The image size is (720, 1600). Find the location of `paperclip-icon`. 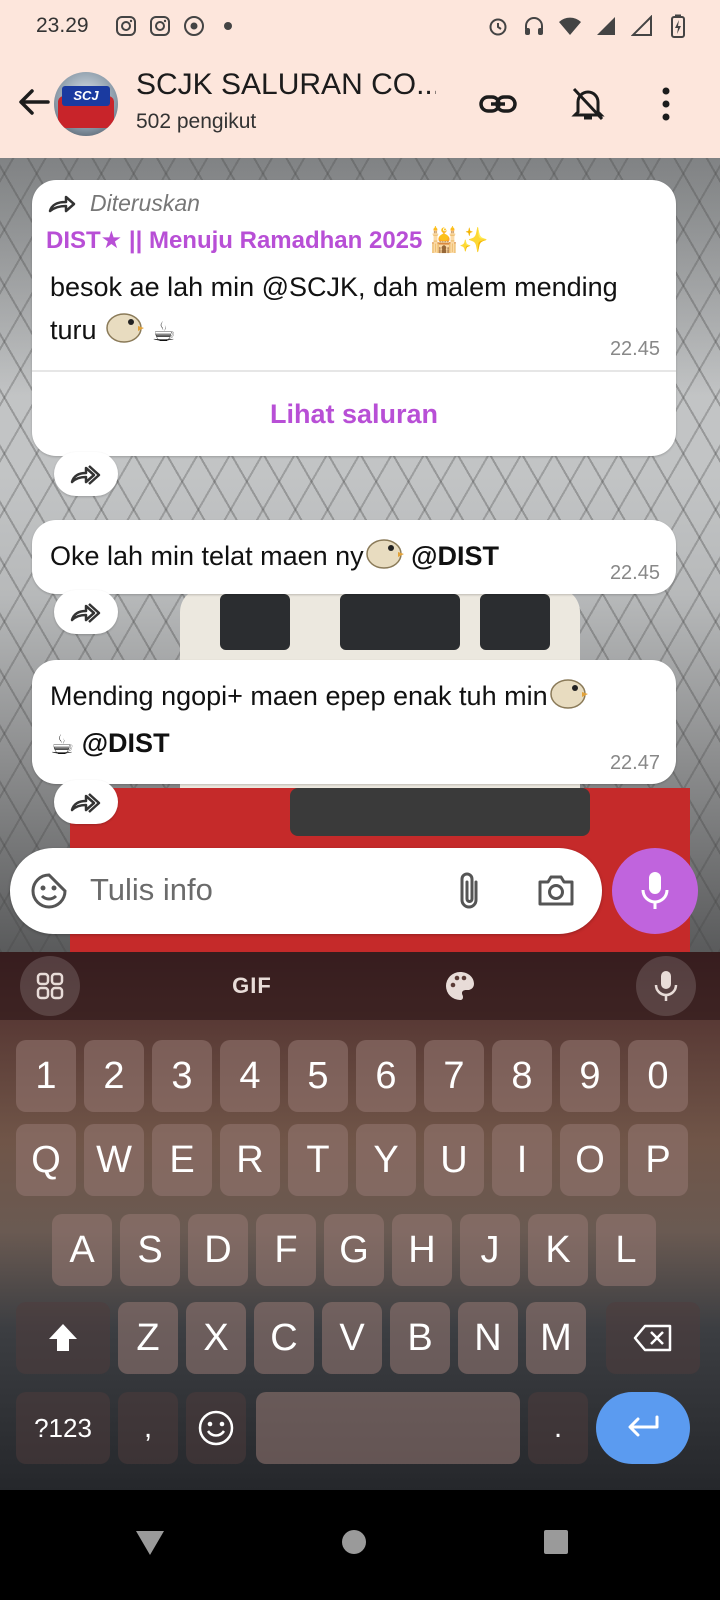

paperclip-icon is located at coordinates (469, 890).